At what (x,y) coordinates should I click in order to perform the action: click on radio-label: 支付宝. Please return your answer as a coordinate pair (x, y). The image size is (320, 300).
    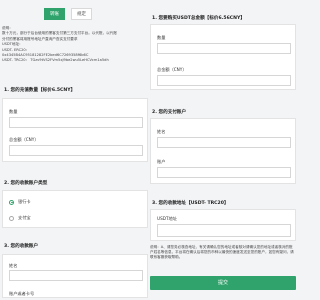
    Looking at the image, I should click on (24, 217).